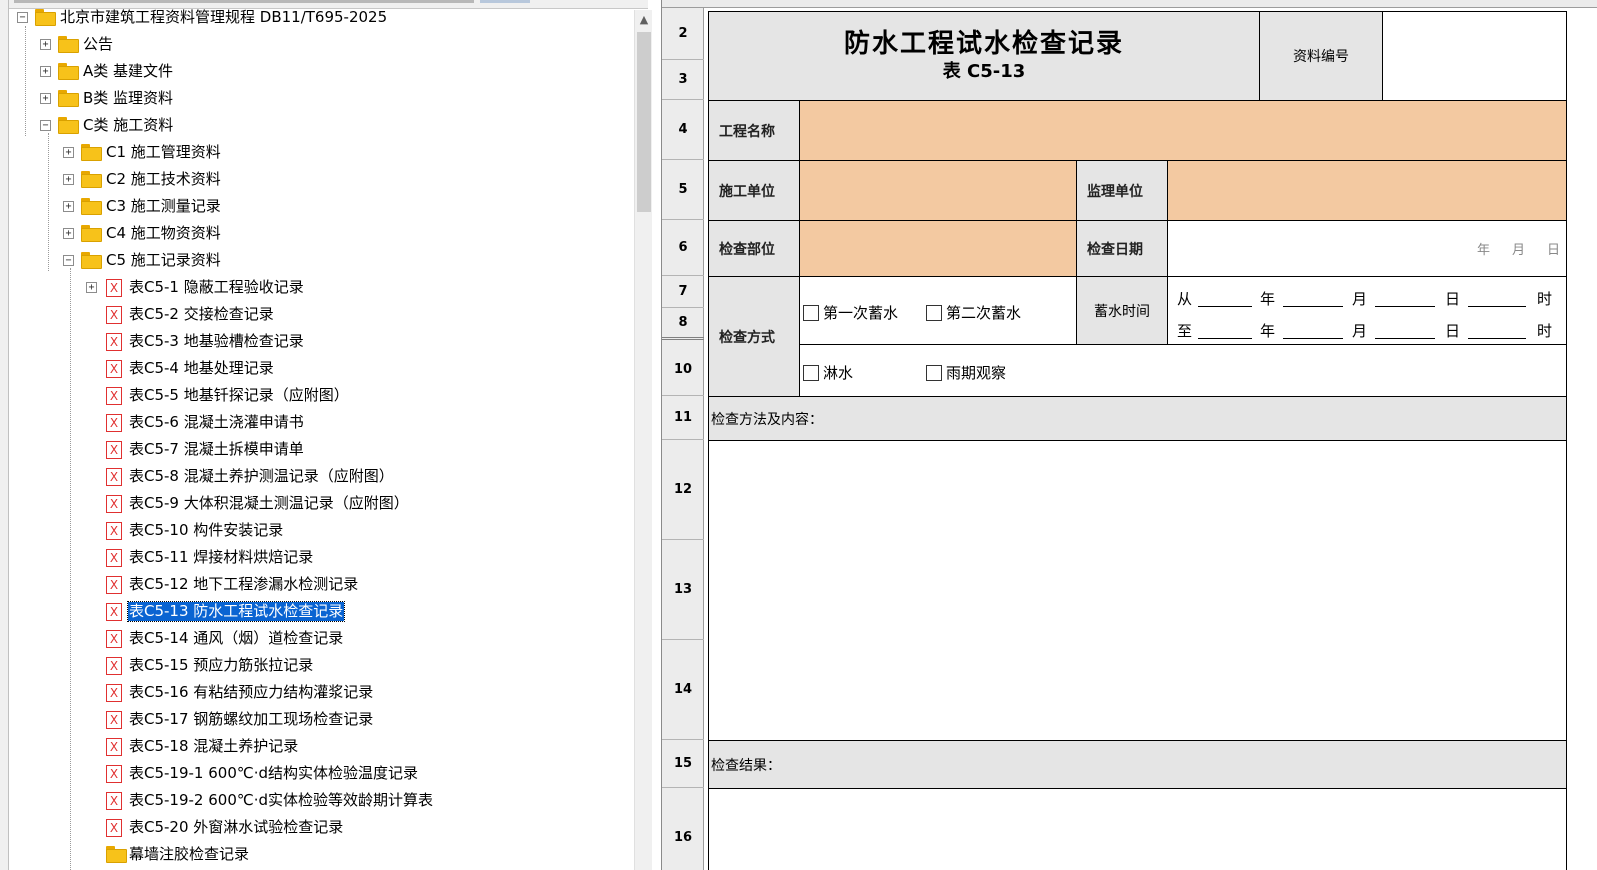  I want to click on project-name-label-cell: 工程名称, so click(754, 130).